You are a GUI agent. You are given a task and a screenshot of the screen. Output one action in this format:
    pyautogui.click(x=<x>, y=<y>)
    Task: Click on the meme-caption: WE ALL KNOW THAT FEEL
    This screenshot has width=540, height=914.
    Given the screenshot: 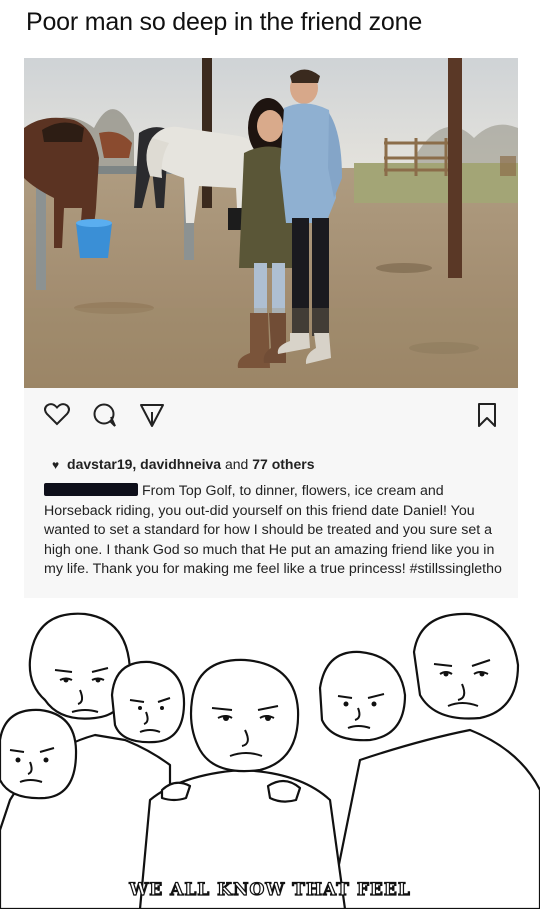 What is the action you would take?
    pyautogui.click(x=270, y=889)
    